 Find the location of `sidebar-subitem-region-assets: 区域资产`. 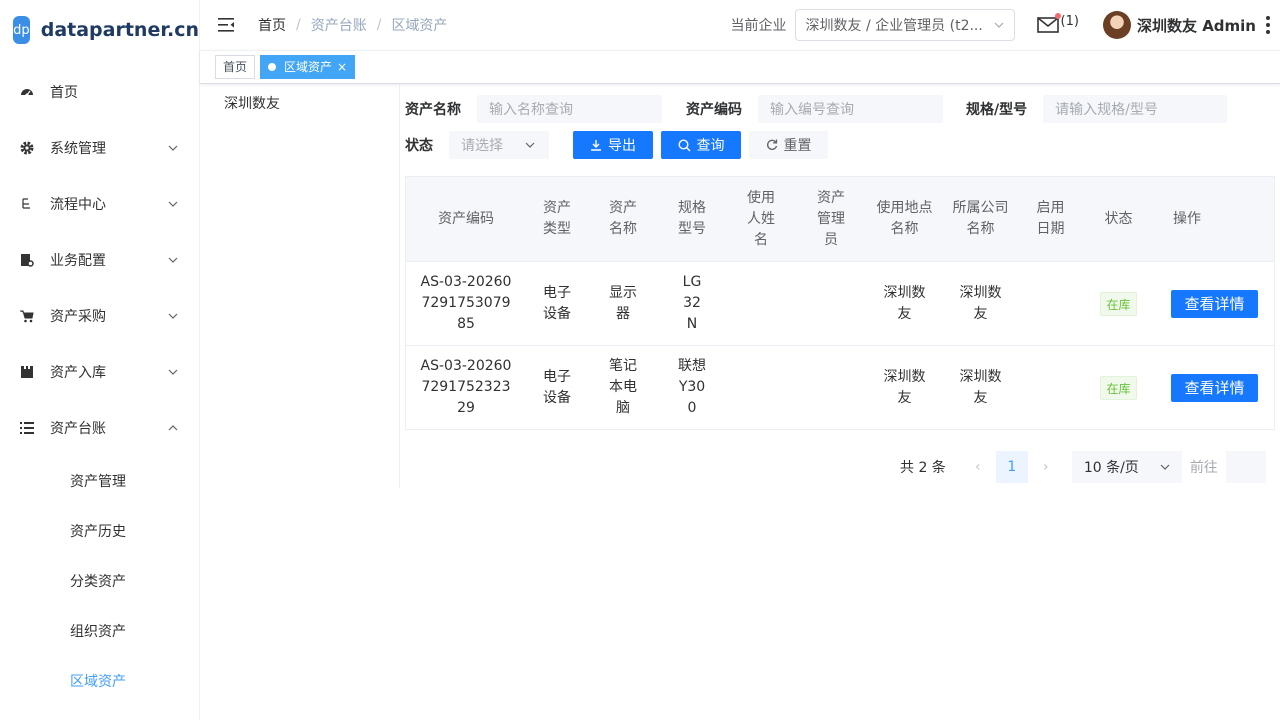

sidebar-subitem-region-assets: 区域资产 is located at coordinates (99, 681).